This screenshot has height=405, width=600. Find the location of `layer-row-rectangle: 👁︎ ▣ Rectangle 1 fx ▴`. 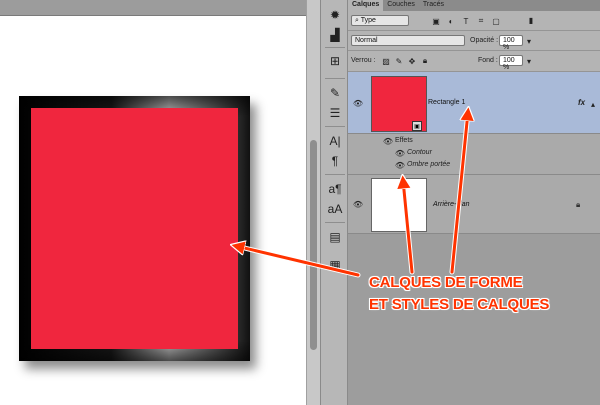

layer-row-rectangle: 👁︎ ▣ Rectangle 1 fx ▴ is located at coordinates (474, 103).